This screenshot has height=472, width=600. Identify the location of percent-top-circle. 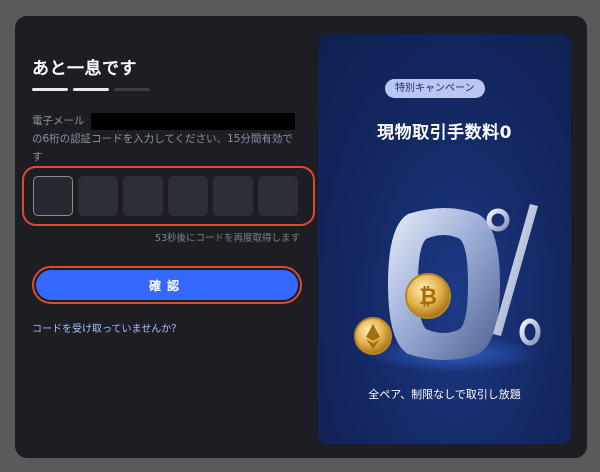
(498, 220).